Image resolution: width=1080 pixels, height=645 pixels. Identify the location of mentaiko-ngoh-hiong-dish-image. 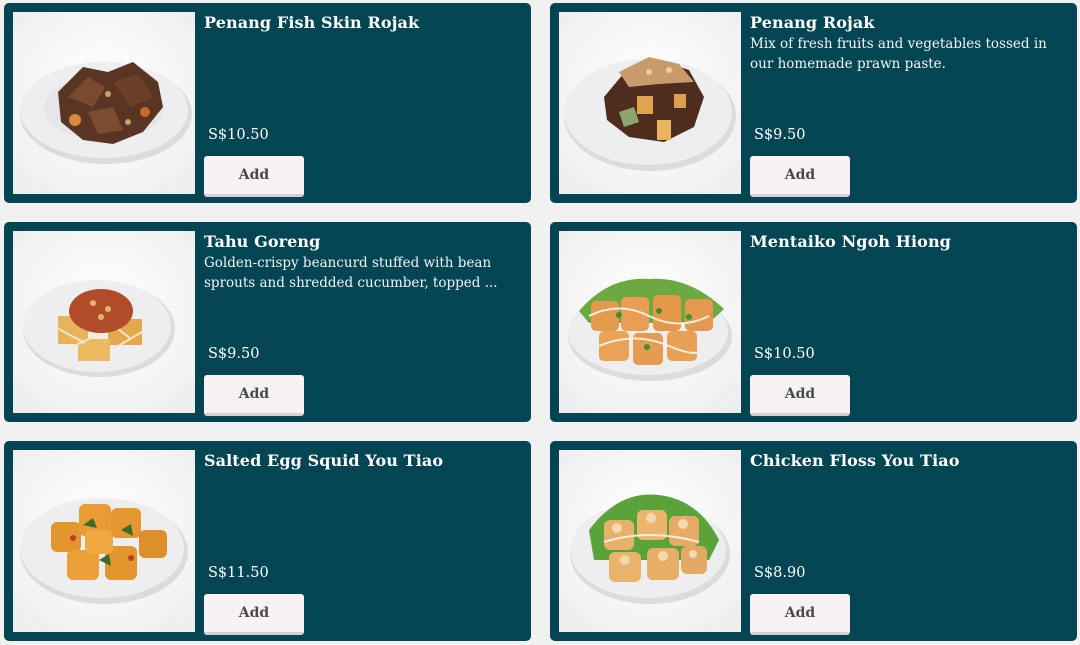
(650, 329).